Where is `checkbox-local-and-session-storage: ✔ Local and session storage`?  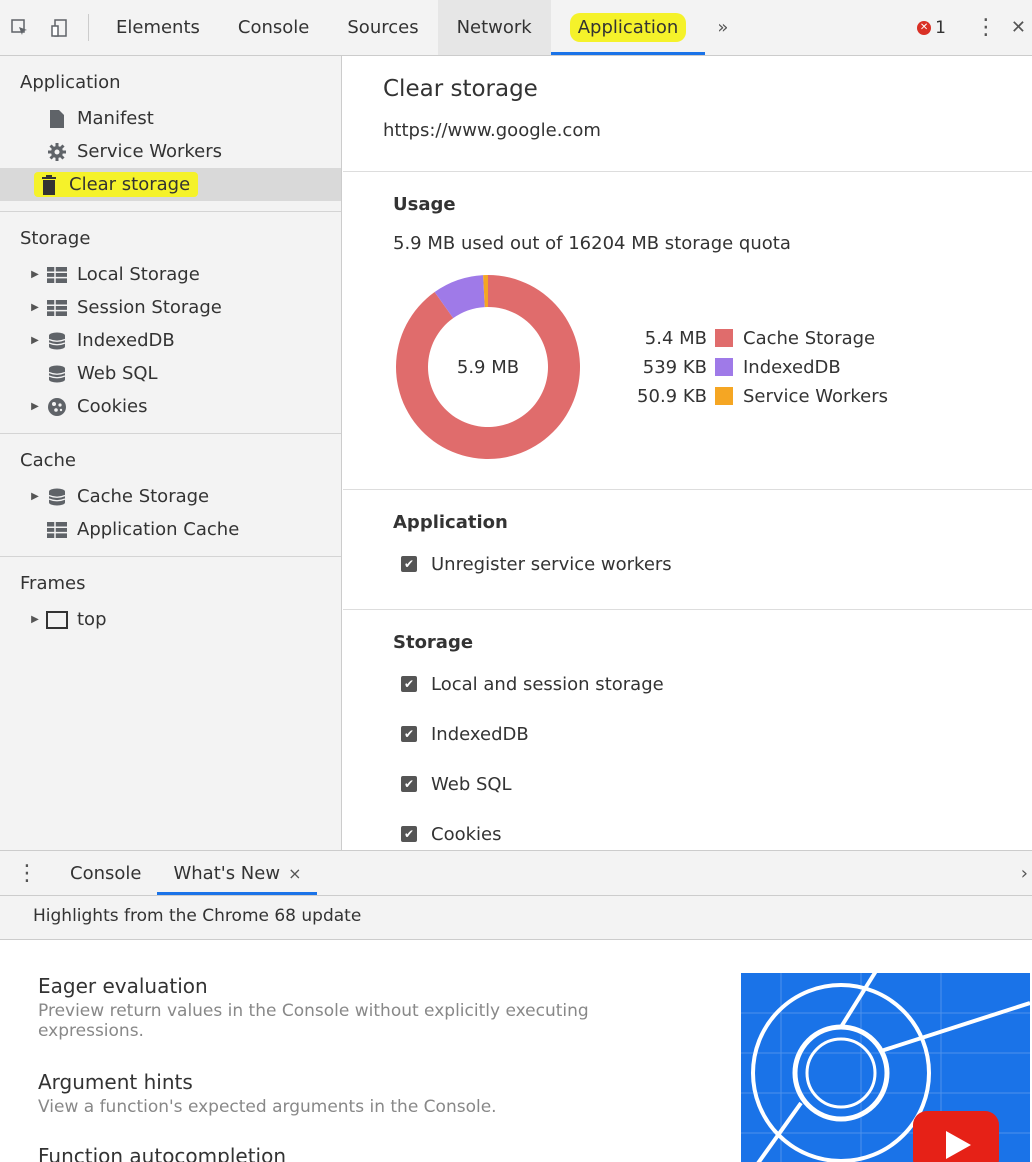
checkbox-local-and-session-storage: ✔ Local and session storage is located at coordinates (712, 684).